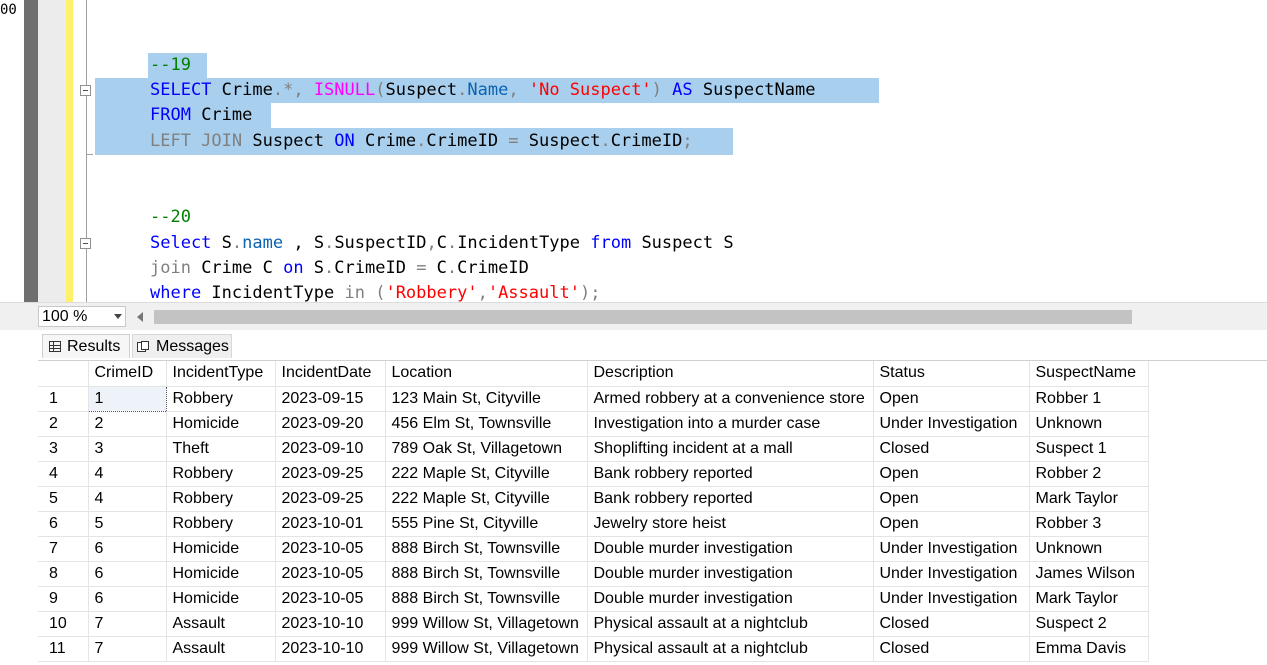 This screenshot has width=1267, height=665. I want to click on table-cell: Investigation into a murder case, so click(730, 424).